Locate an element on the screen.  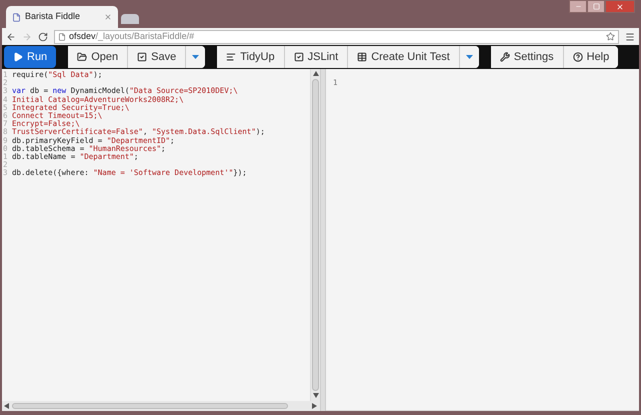
maximize-icon is located at coordinates (596, 6).